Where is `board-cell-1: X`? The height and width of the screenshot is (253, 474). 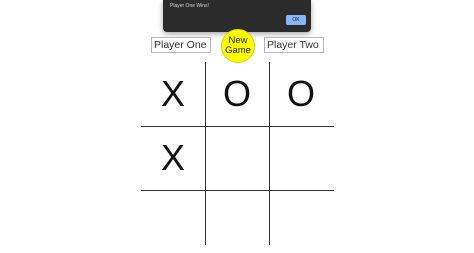 board-cell-1: X is located at coordinates (173, 94).